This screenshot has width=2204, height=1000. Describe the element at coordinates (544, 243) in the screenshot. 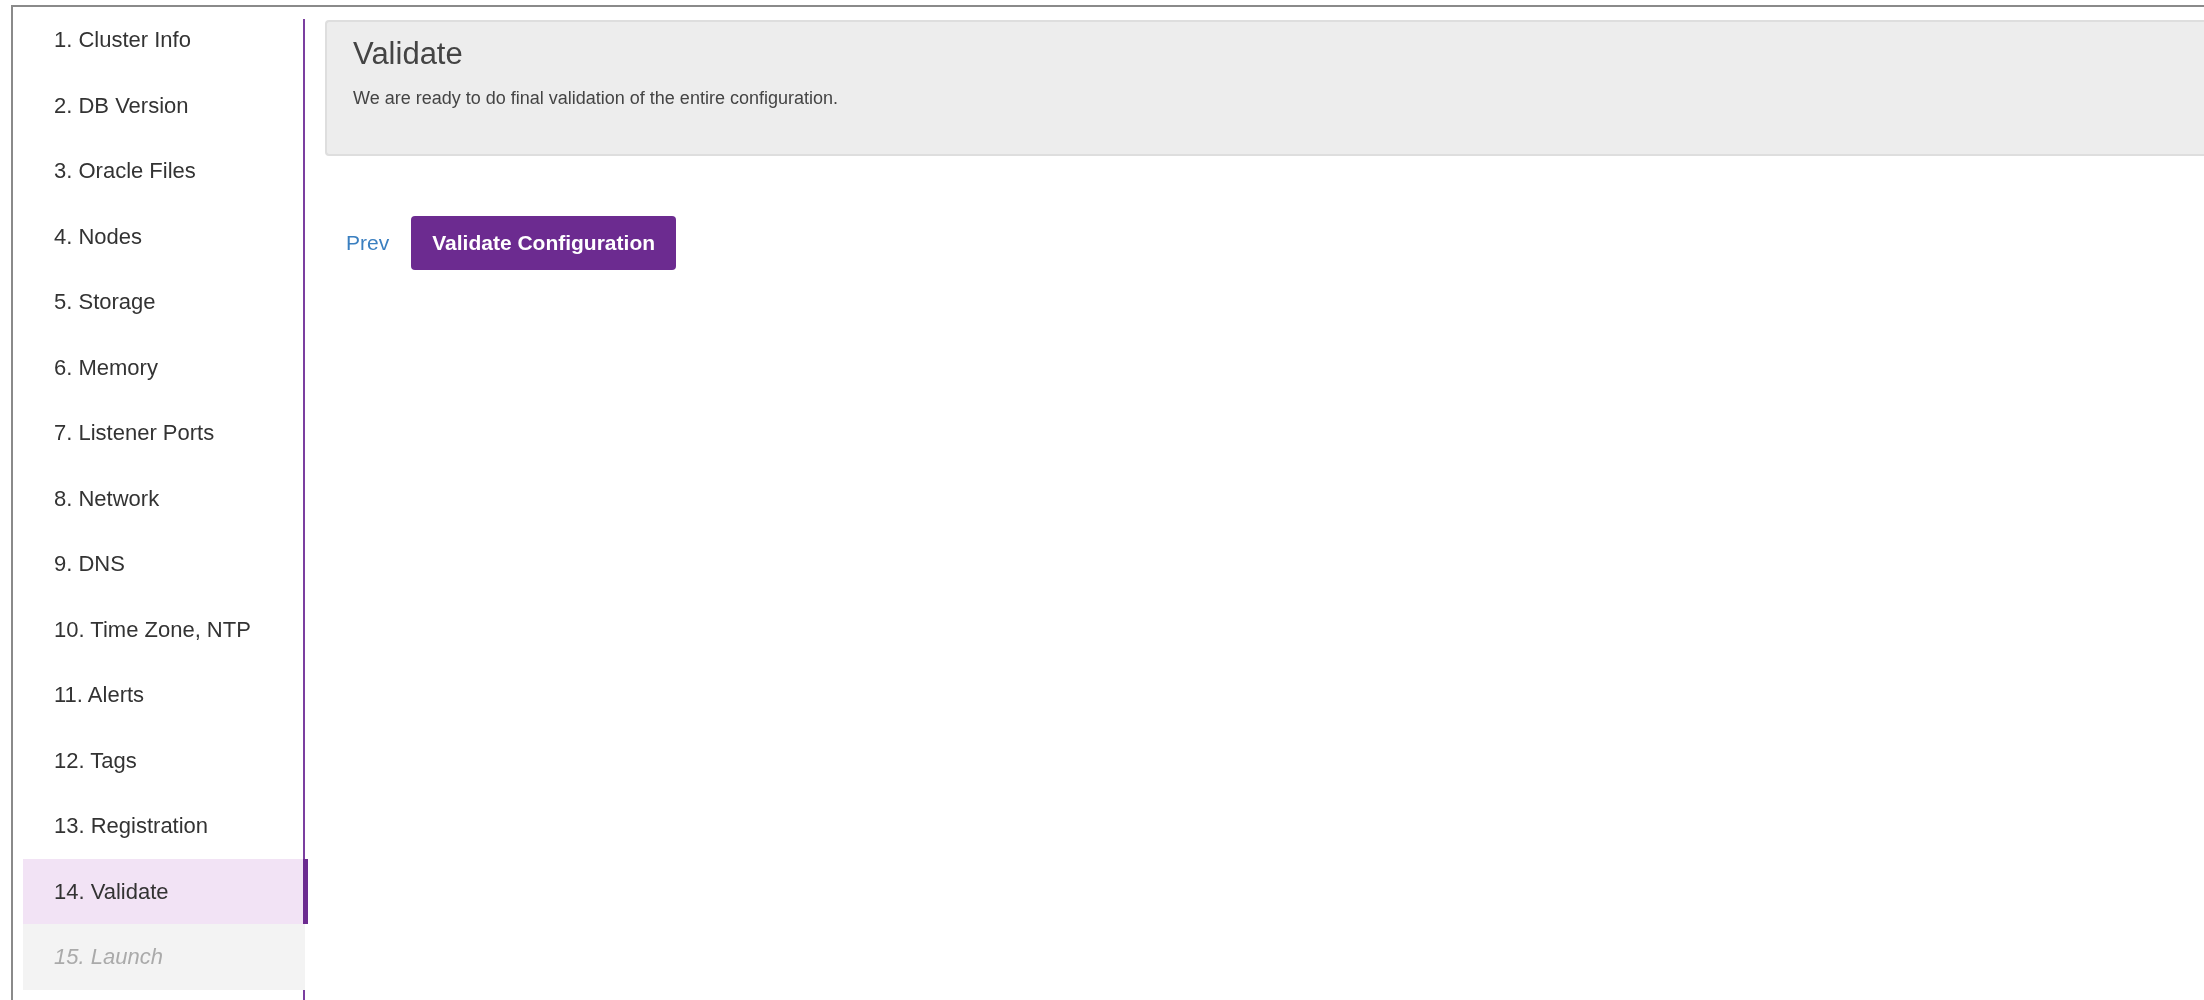

I see `validate-configuration-button: Validate Configuration` at that location.